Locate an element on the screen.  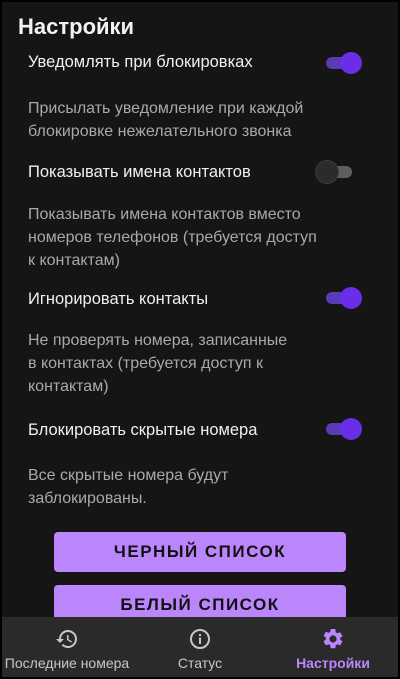
bottom-navigation: Последние номера Статус Настройки is located at coordinates (200, 648).